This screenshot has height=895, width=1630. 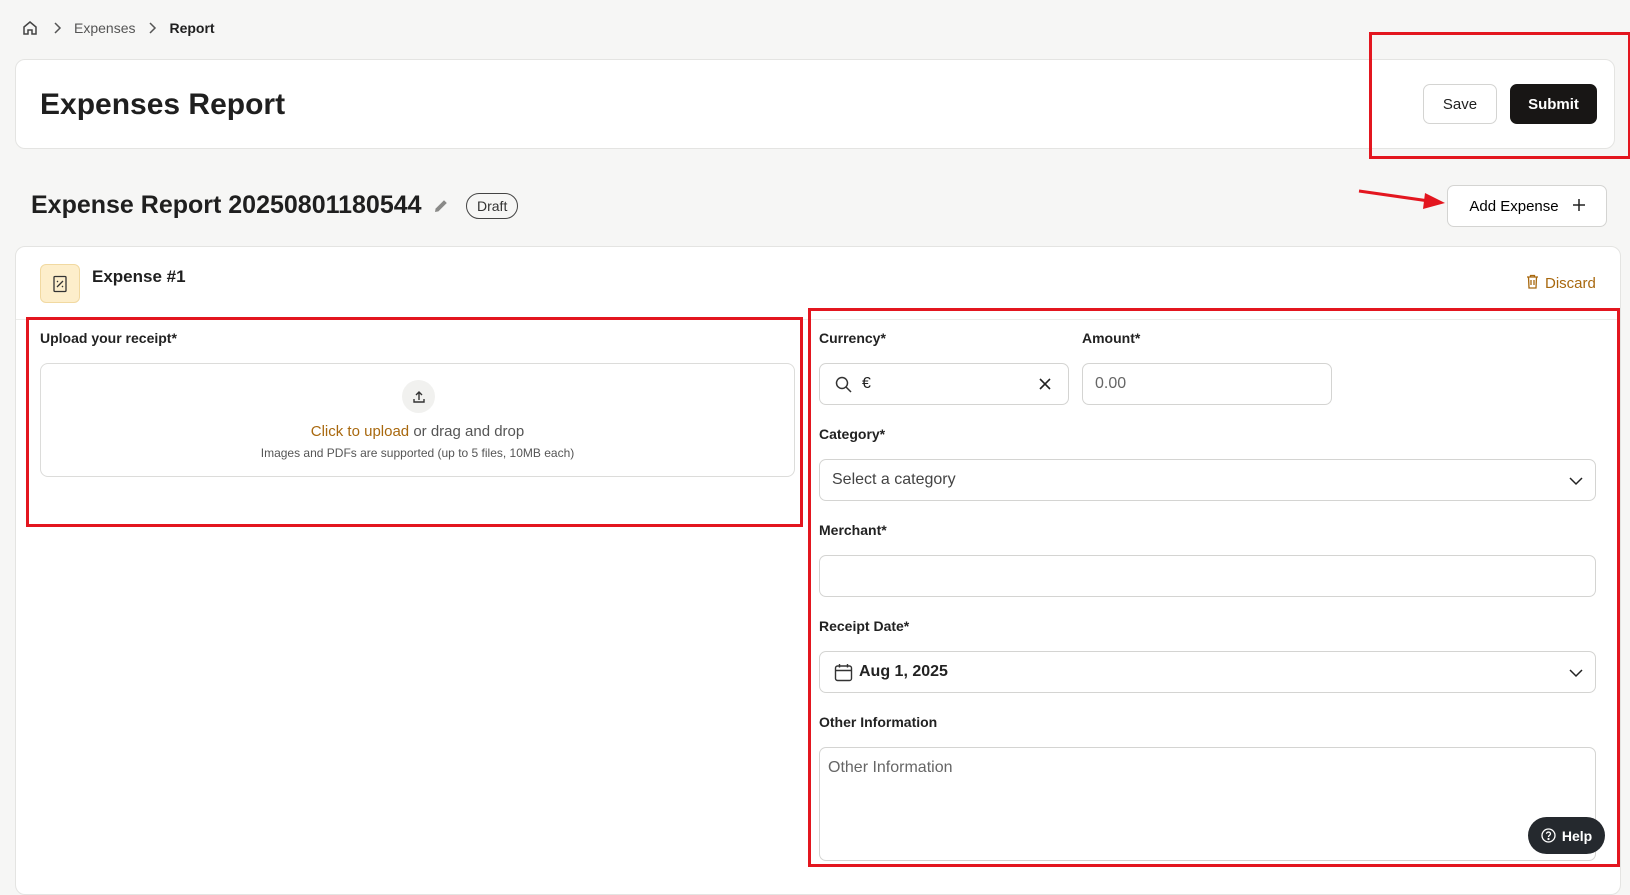 What do you see at coordinates (31, 28) in the screenshot?
I see `home-icon` at bounding box center [31, 28].